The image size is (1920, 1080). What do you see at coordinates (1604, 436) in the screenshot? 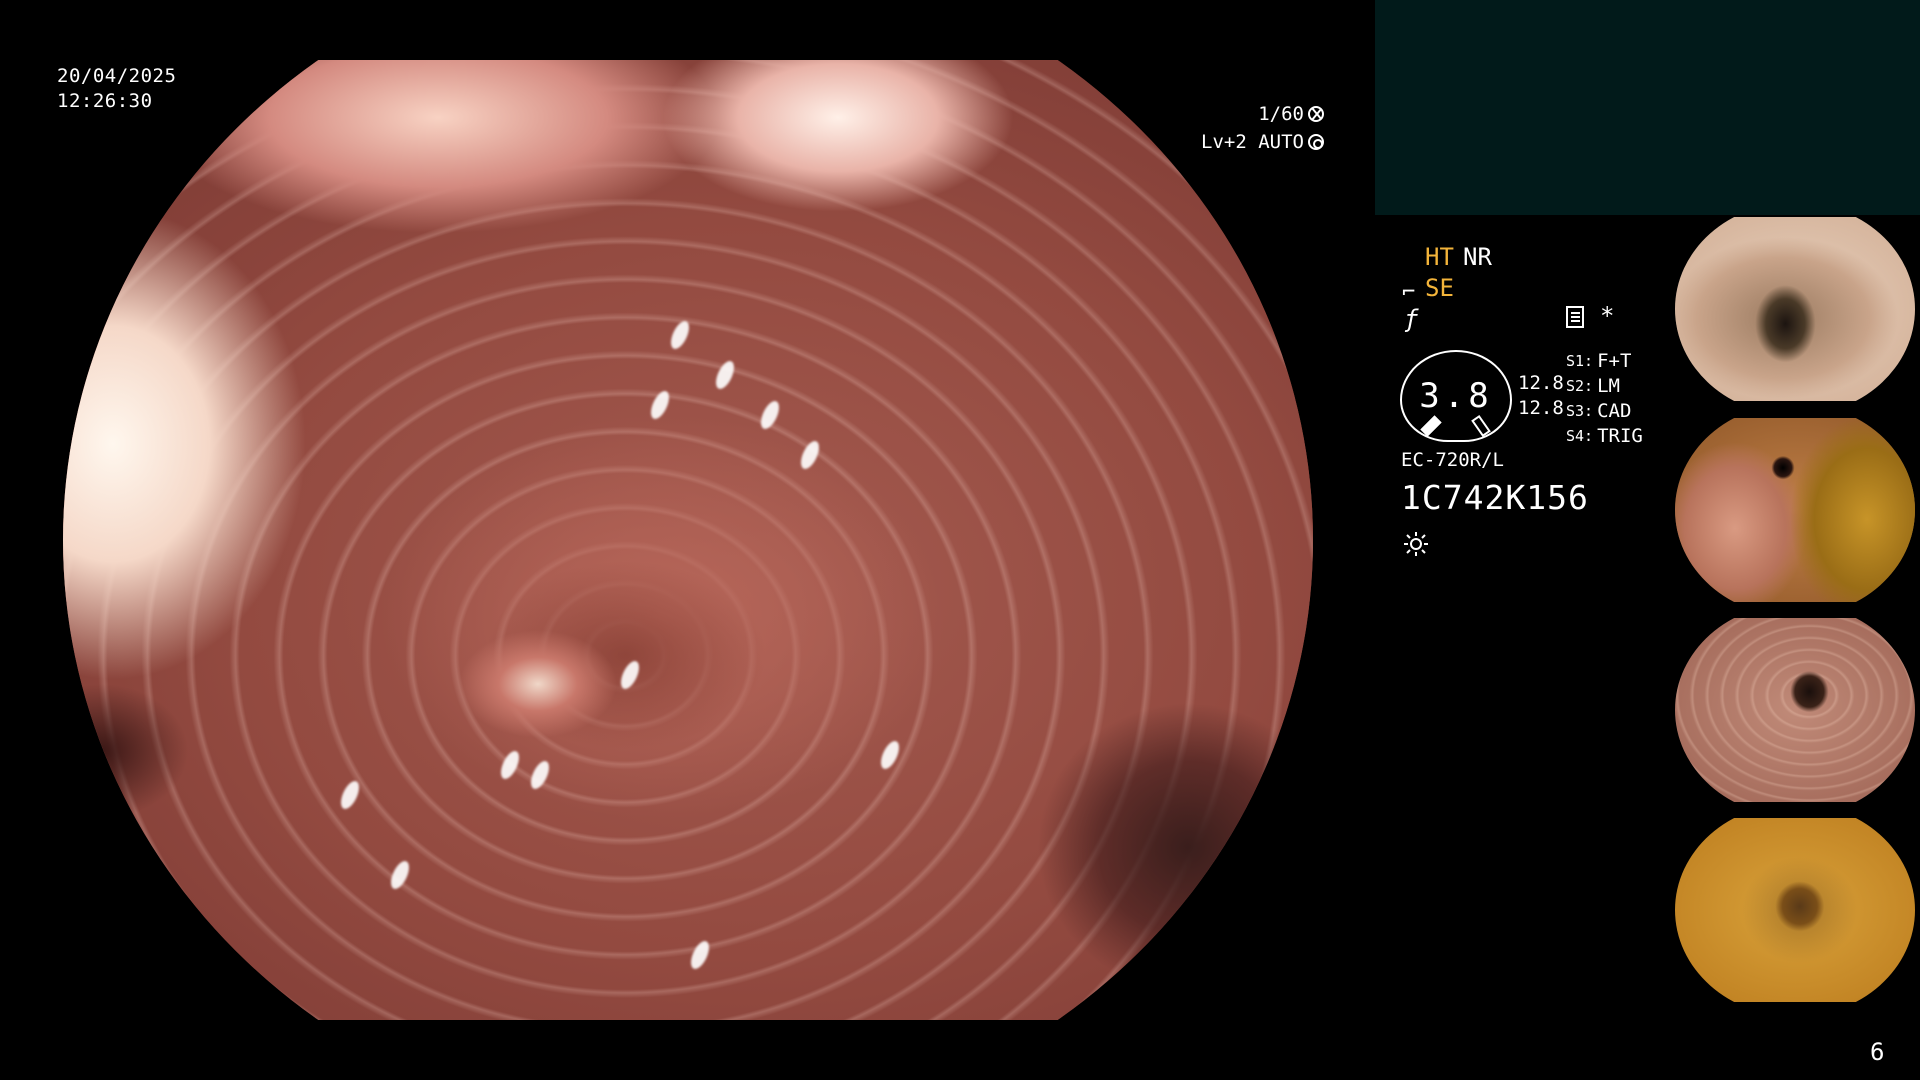
I see `switch-row: S4: TRIG` at bounding box center [1604, 436].